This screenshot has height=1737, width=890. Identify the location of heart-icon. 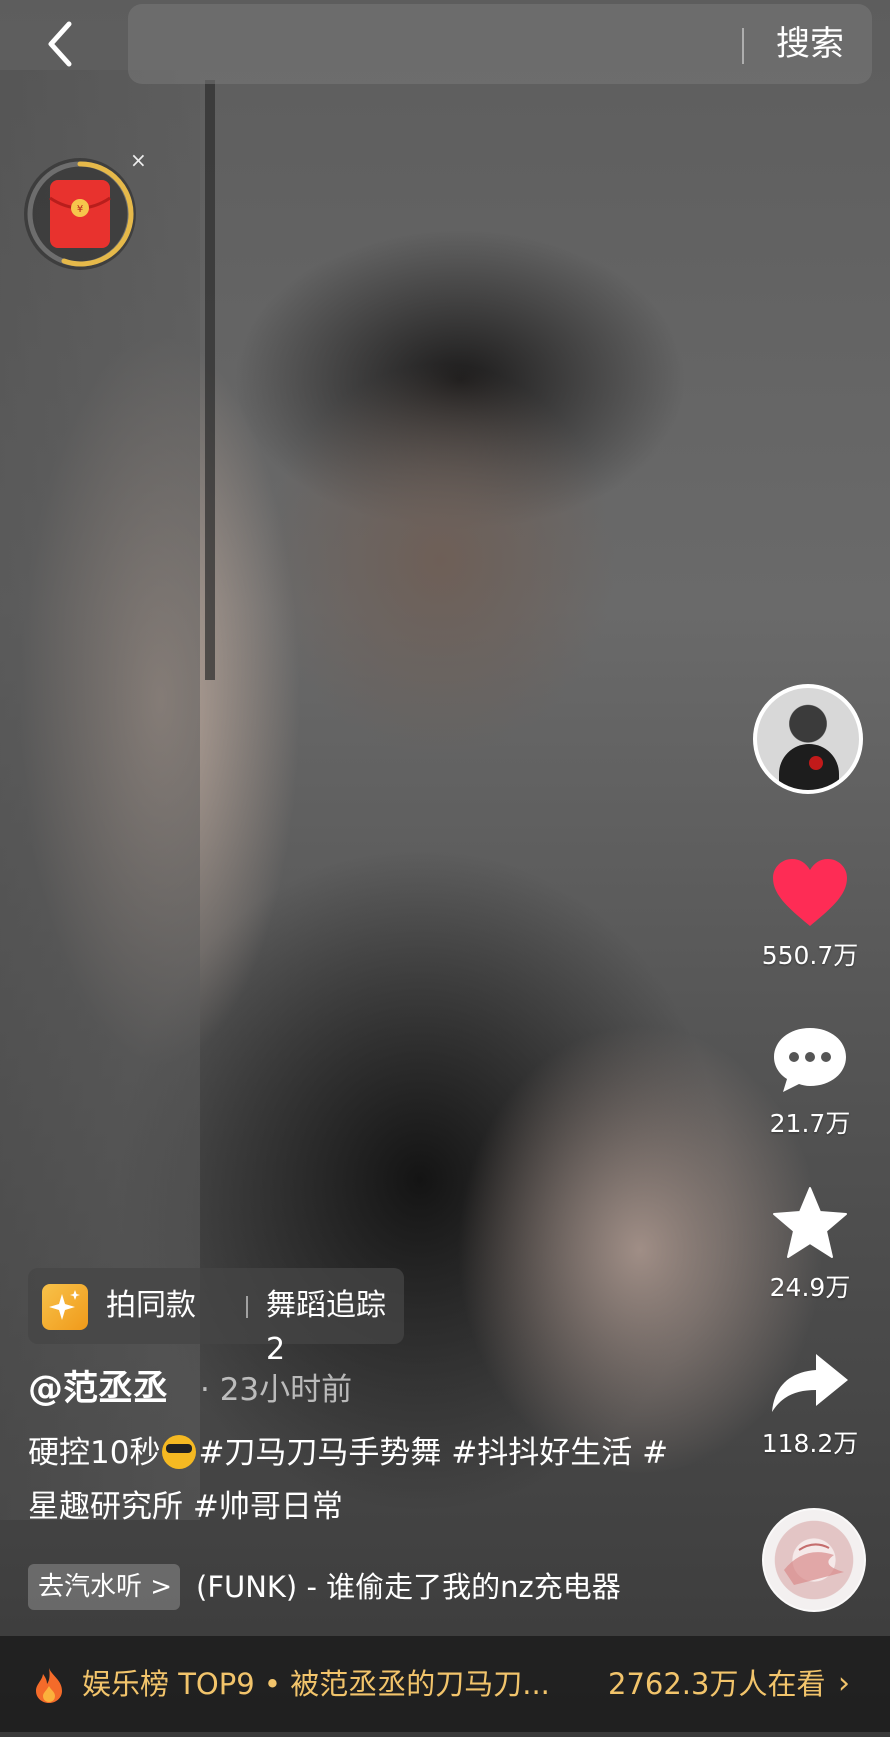
(810, 892).